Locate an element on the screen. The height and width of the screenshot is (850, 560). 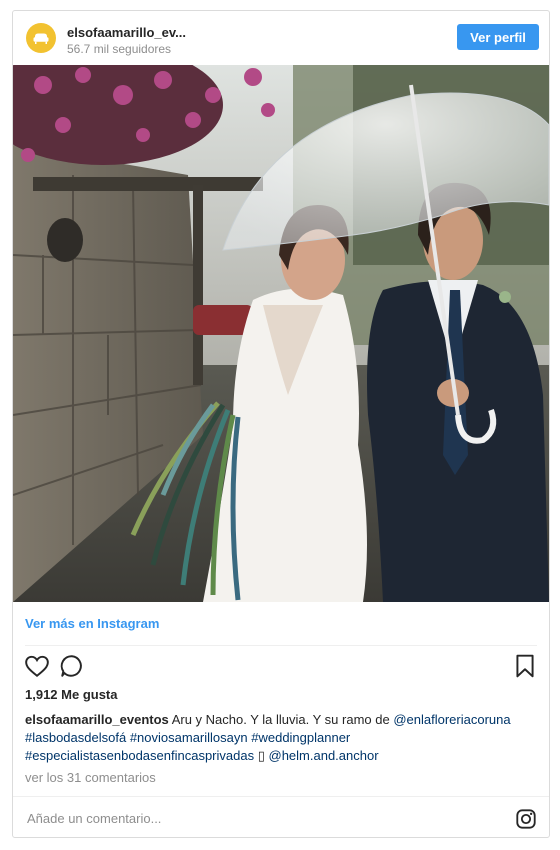
caption-username: elsofaamarillo_eventos is located at coordinates (97, 719).